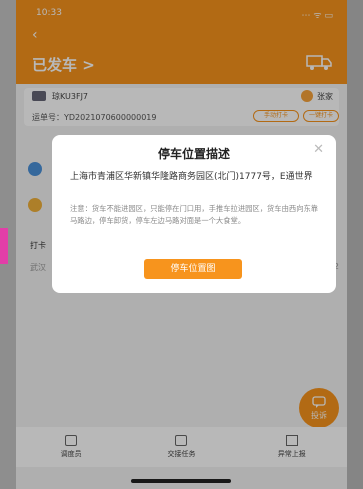  What do you see at coordinates (193, 154) in the screenshot?
I see `dialog-title: 停车位置描述` at bounding box center [193, 154].